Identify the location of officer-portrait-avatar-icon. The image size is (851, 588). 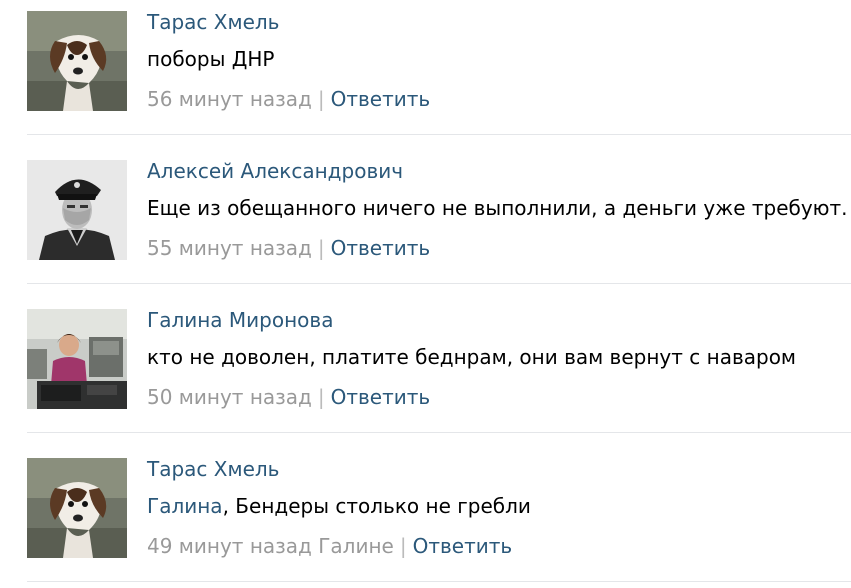
(77, 210).